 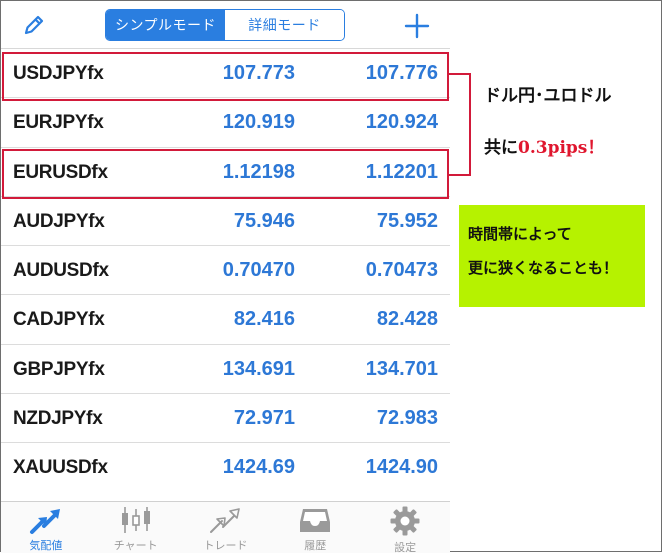 What do you see at coordinates (407, 418) in the screenshot?
I see `ask-price: 72.983` at bounding box center [407, 418].